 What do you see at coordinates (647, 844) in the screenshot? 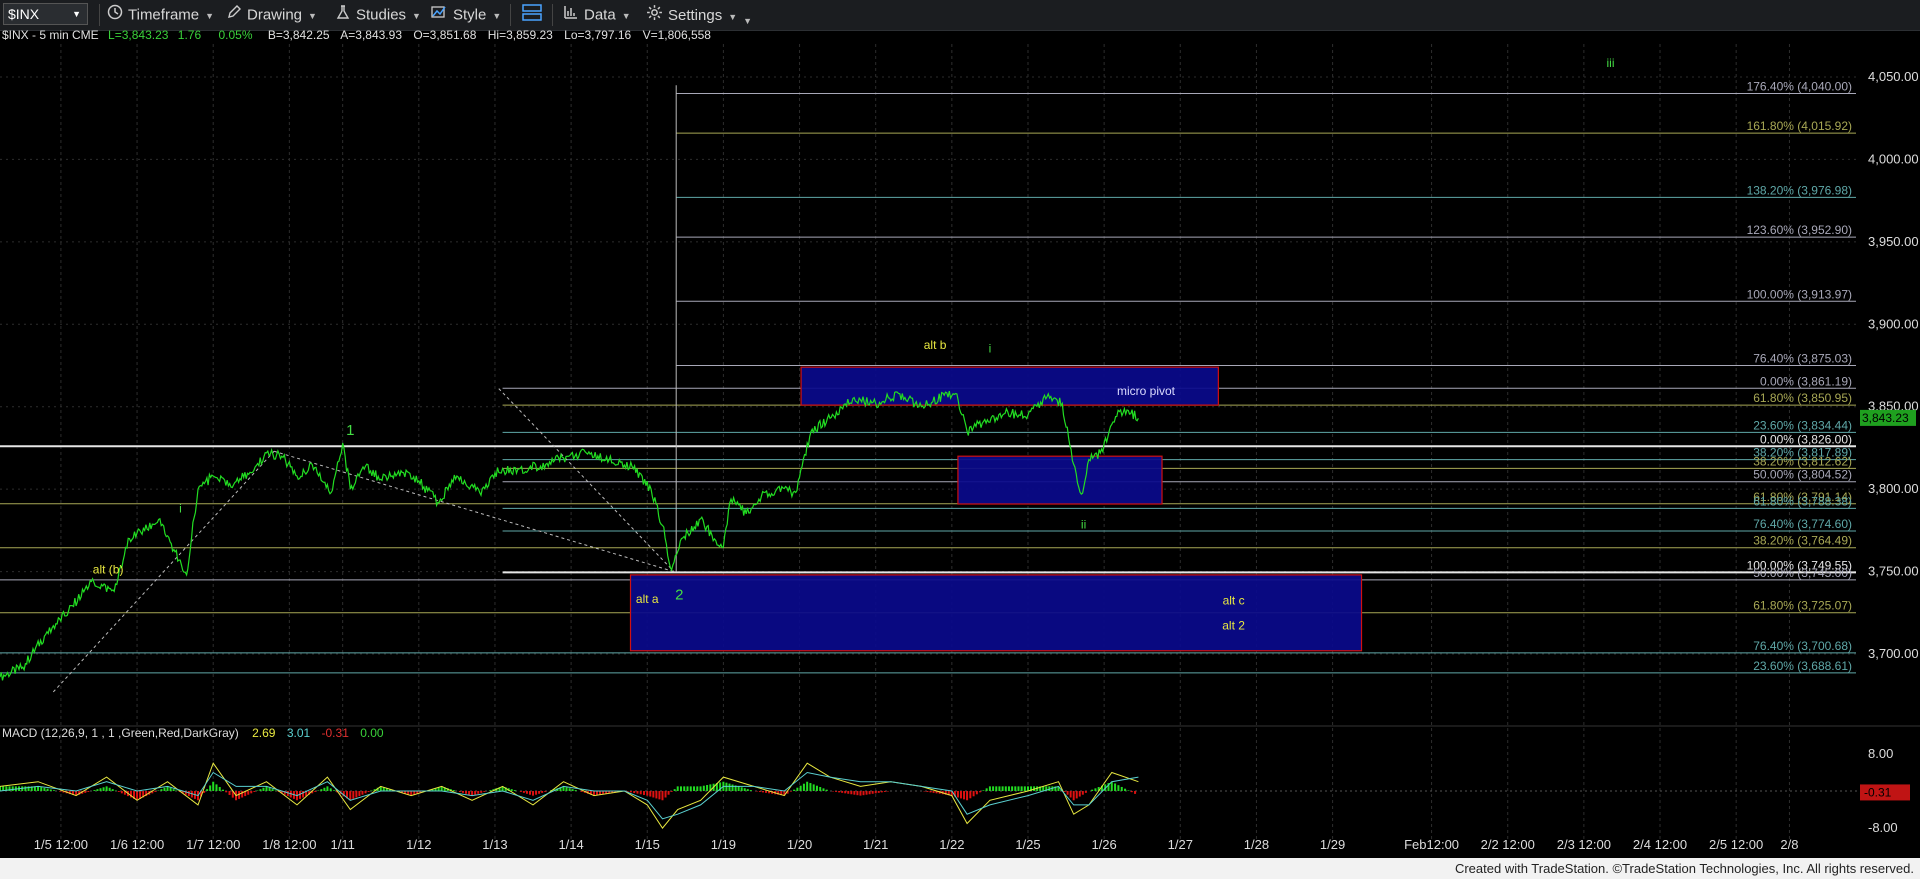
I see `time-tick-label: 1/15` at bounding box center [647, 844].